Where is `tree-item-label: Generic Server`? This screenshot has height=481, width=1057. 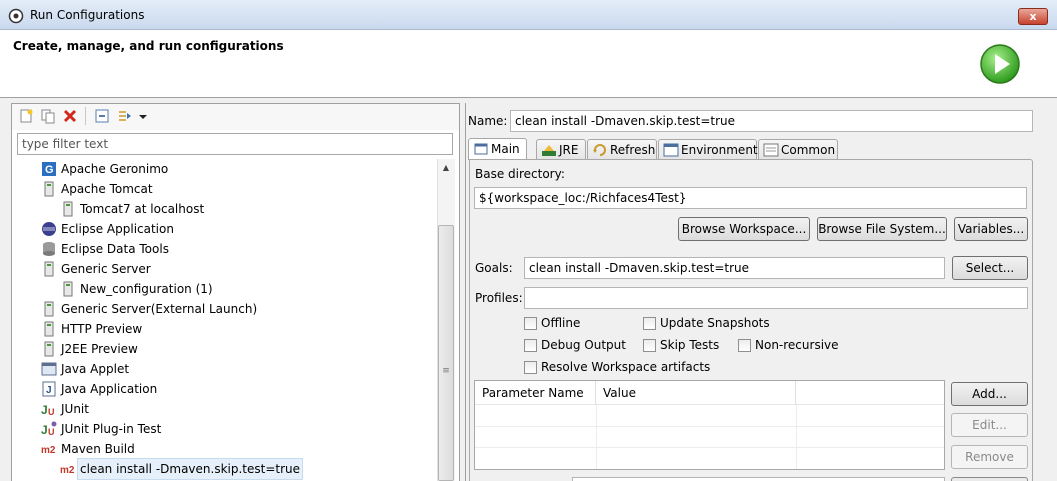
tree-item-label: Generic Server is located at coordinates (106, 269).